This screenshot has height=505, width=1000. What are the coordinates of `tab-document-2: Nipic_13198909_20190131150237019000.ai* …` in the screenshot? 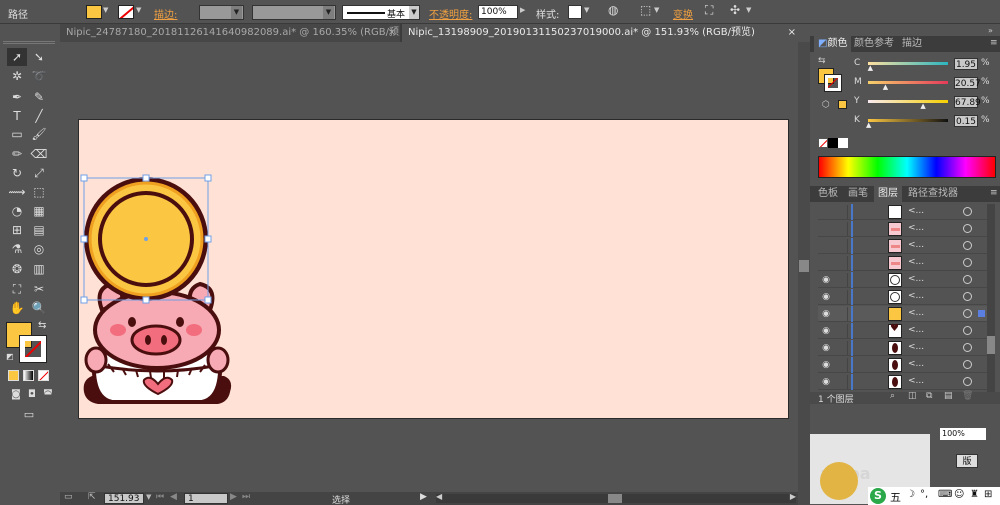 It's located at (601, 33).